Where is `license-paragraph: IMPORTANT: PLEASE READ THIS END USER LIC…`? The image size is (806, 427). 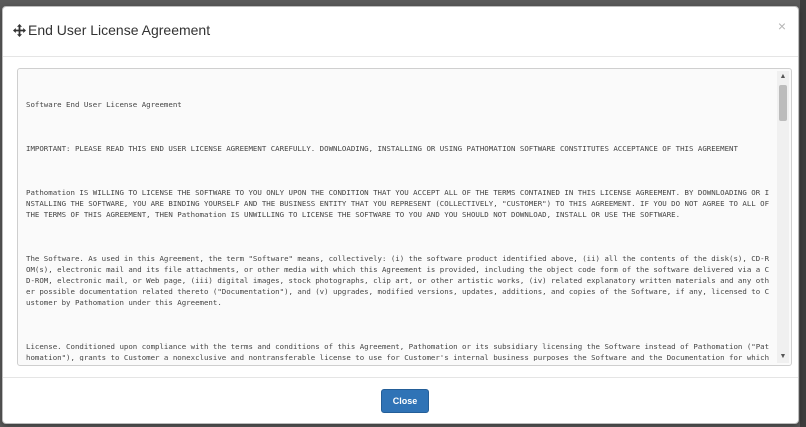 license-paragraph: IMPORTANT: PLEASE READ THIS END USER LIC… is located at coordinates (382, 148).